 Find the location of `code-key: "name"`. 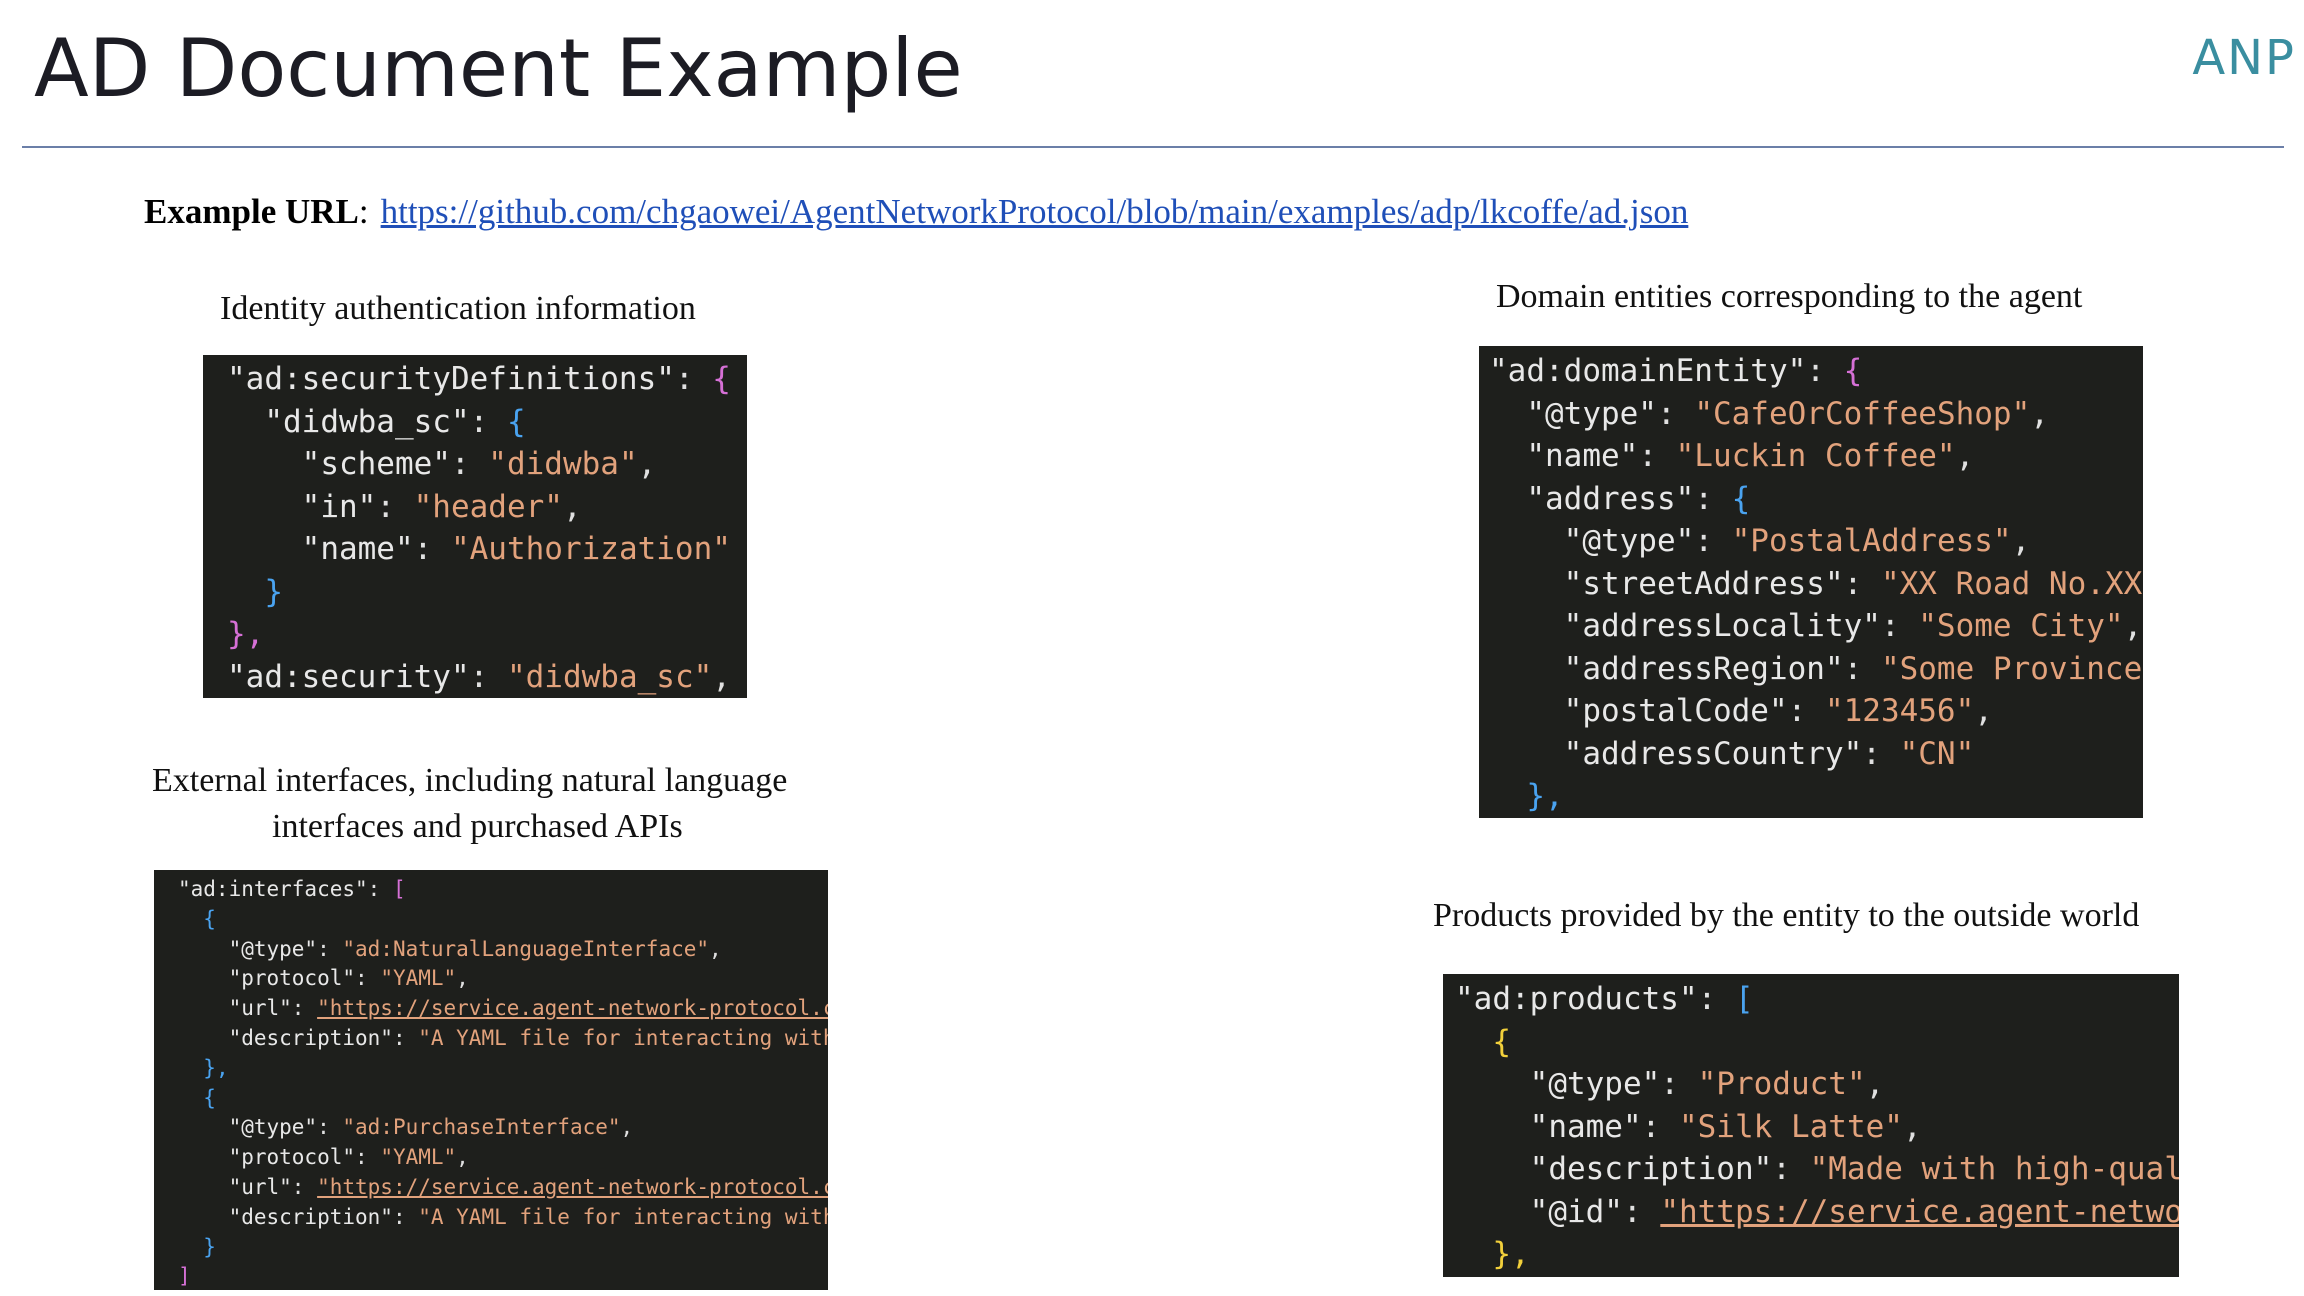

code-key: "name" is located at coordinates (1548, 1126).